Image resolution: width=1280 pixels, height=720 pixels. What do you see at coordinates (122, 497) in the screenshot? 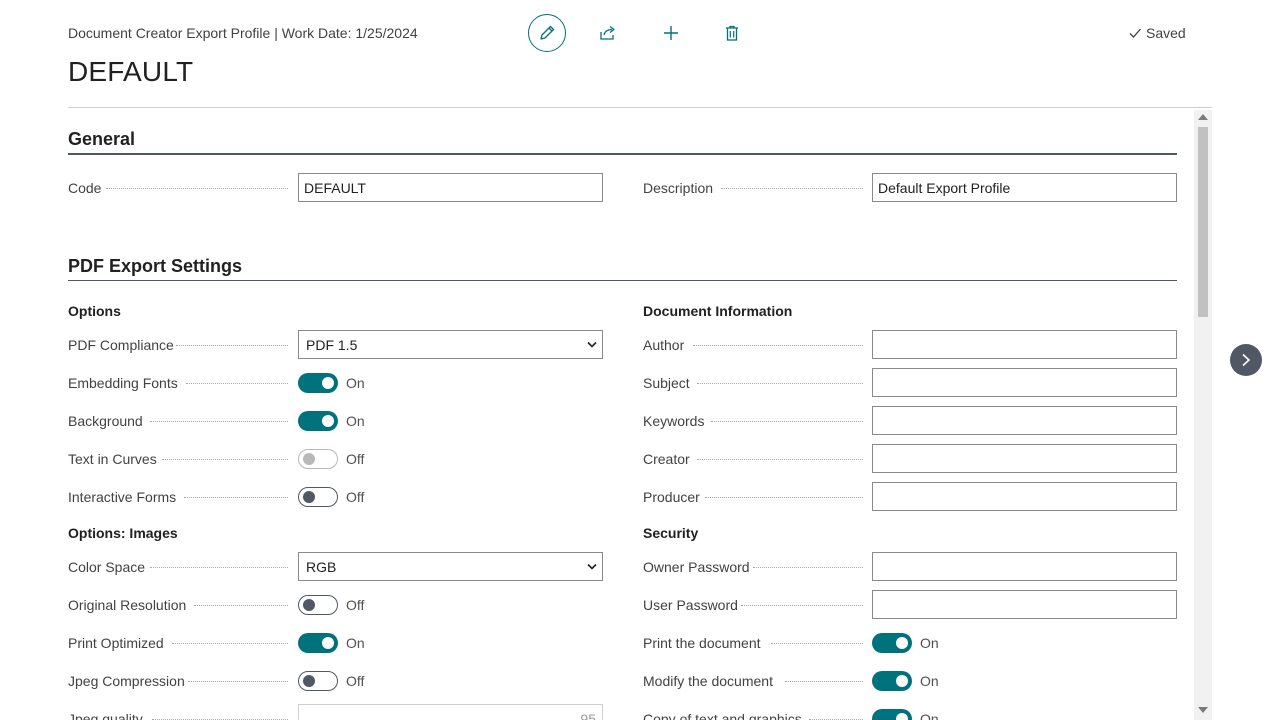
I see `interactive-forms-label: Interactive Forms` at bounding box center [122, 497].